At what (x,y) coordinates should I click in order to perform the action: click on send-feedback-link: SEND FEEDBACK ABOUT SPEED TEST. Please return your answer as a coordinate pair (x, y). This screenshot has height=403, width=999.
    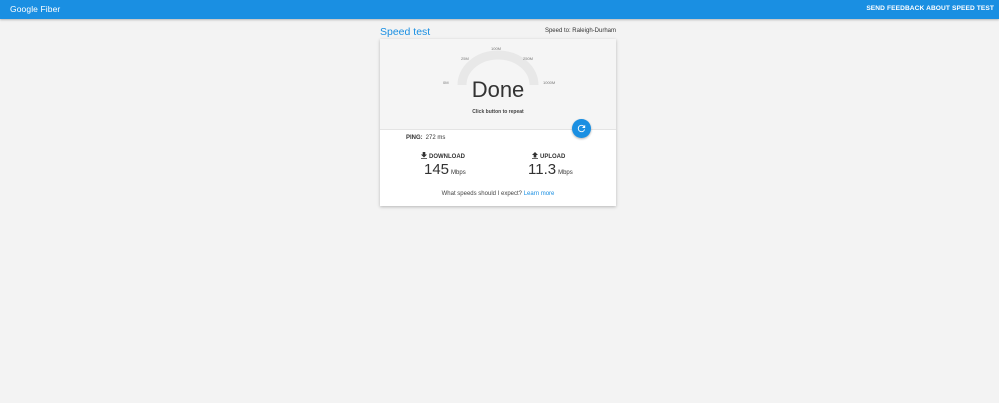
    Looking at the image, I should click on (930, 8).